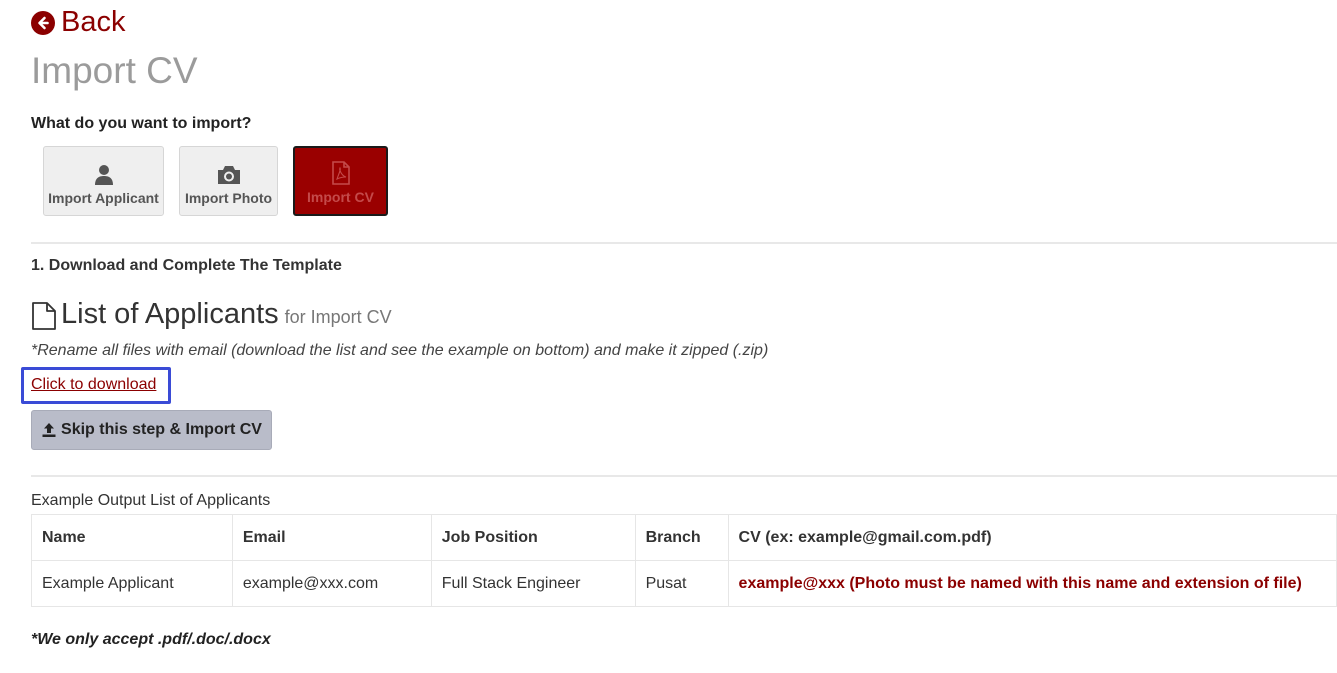 The image size is (1337, 673). Describe the element at coordinates (331, 537) in the screenshot. I see `column-header-email: Email` at that location.